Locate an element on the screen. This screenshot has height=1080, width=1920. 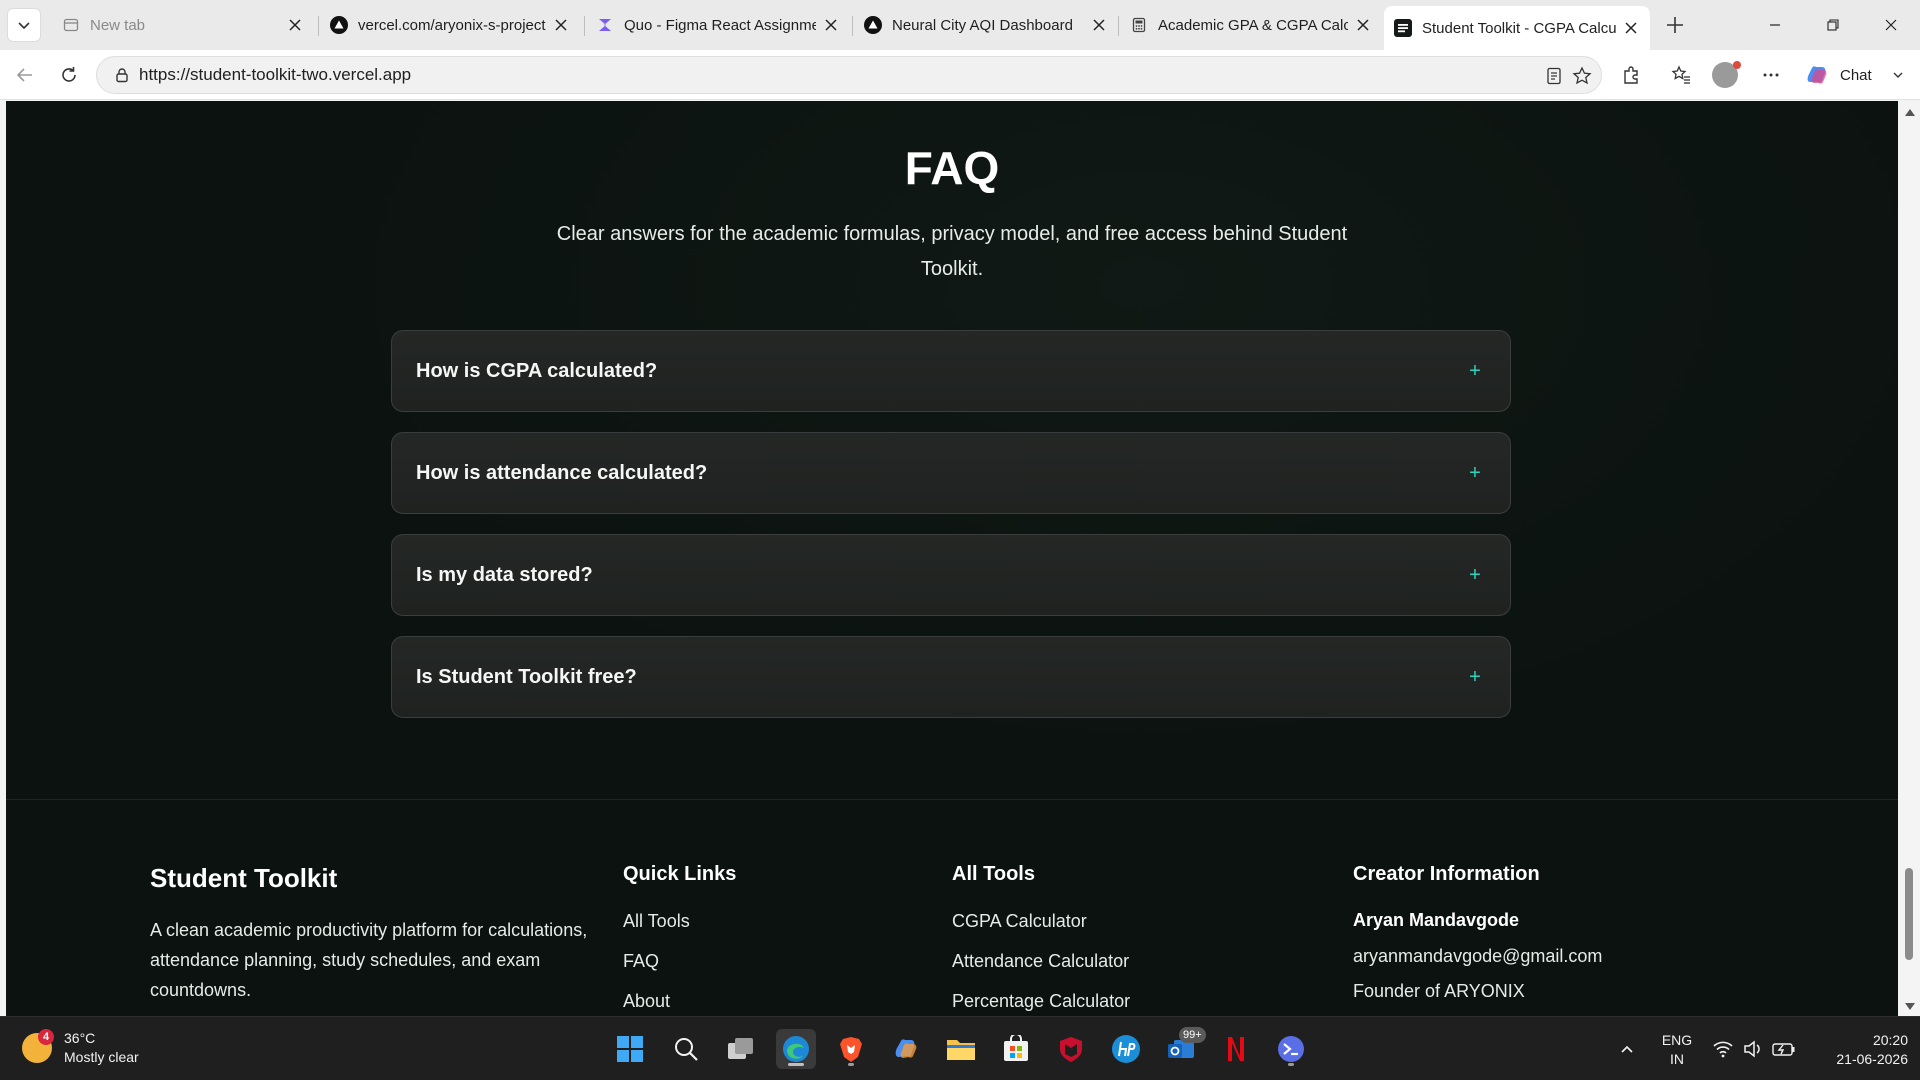
tab-actions-menu-button is located at coordinates (24, 25).